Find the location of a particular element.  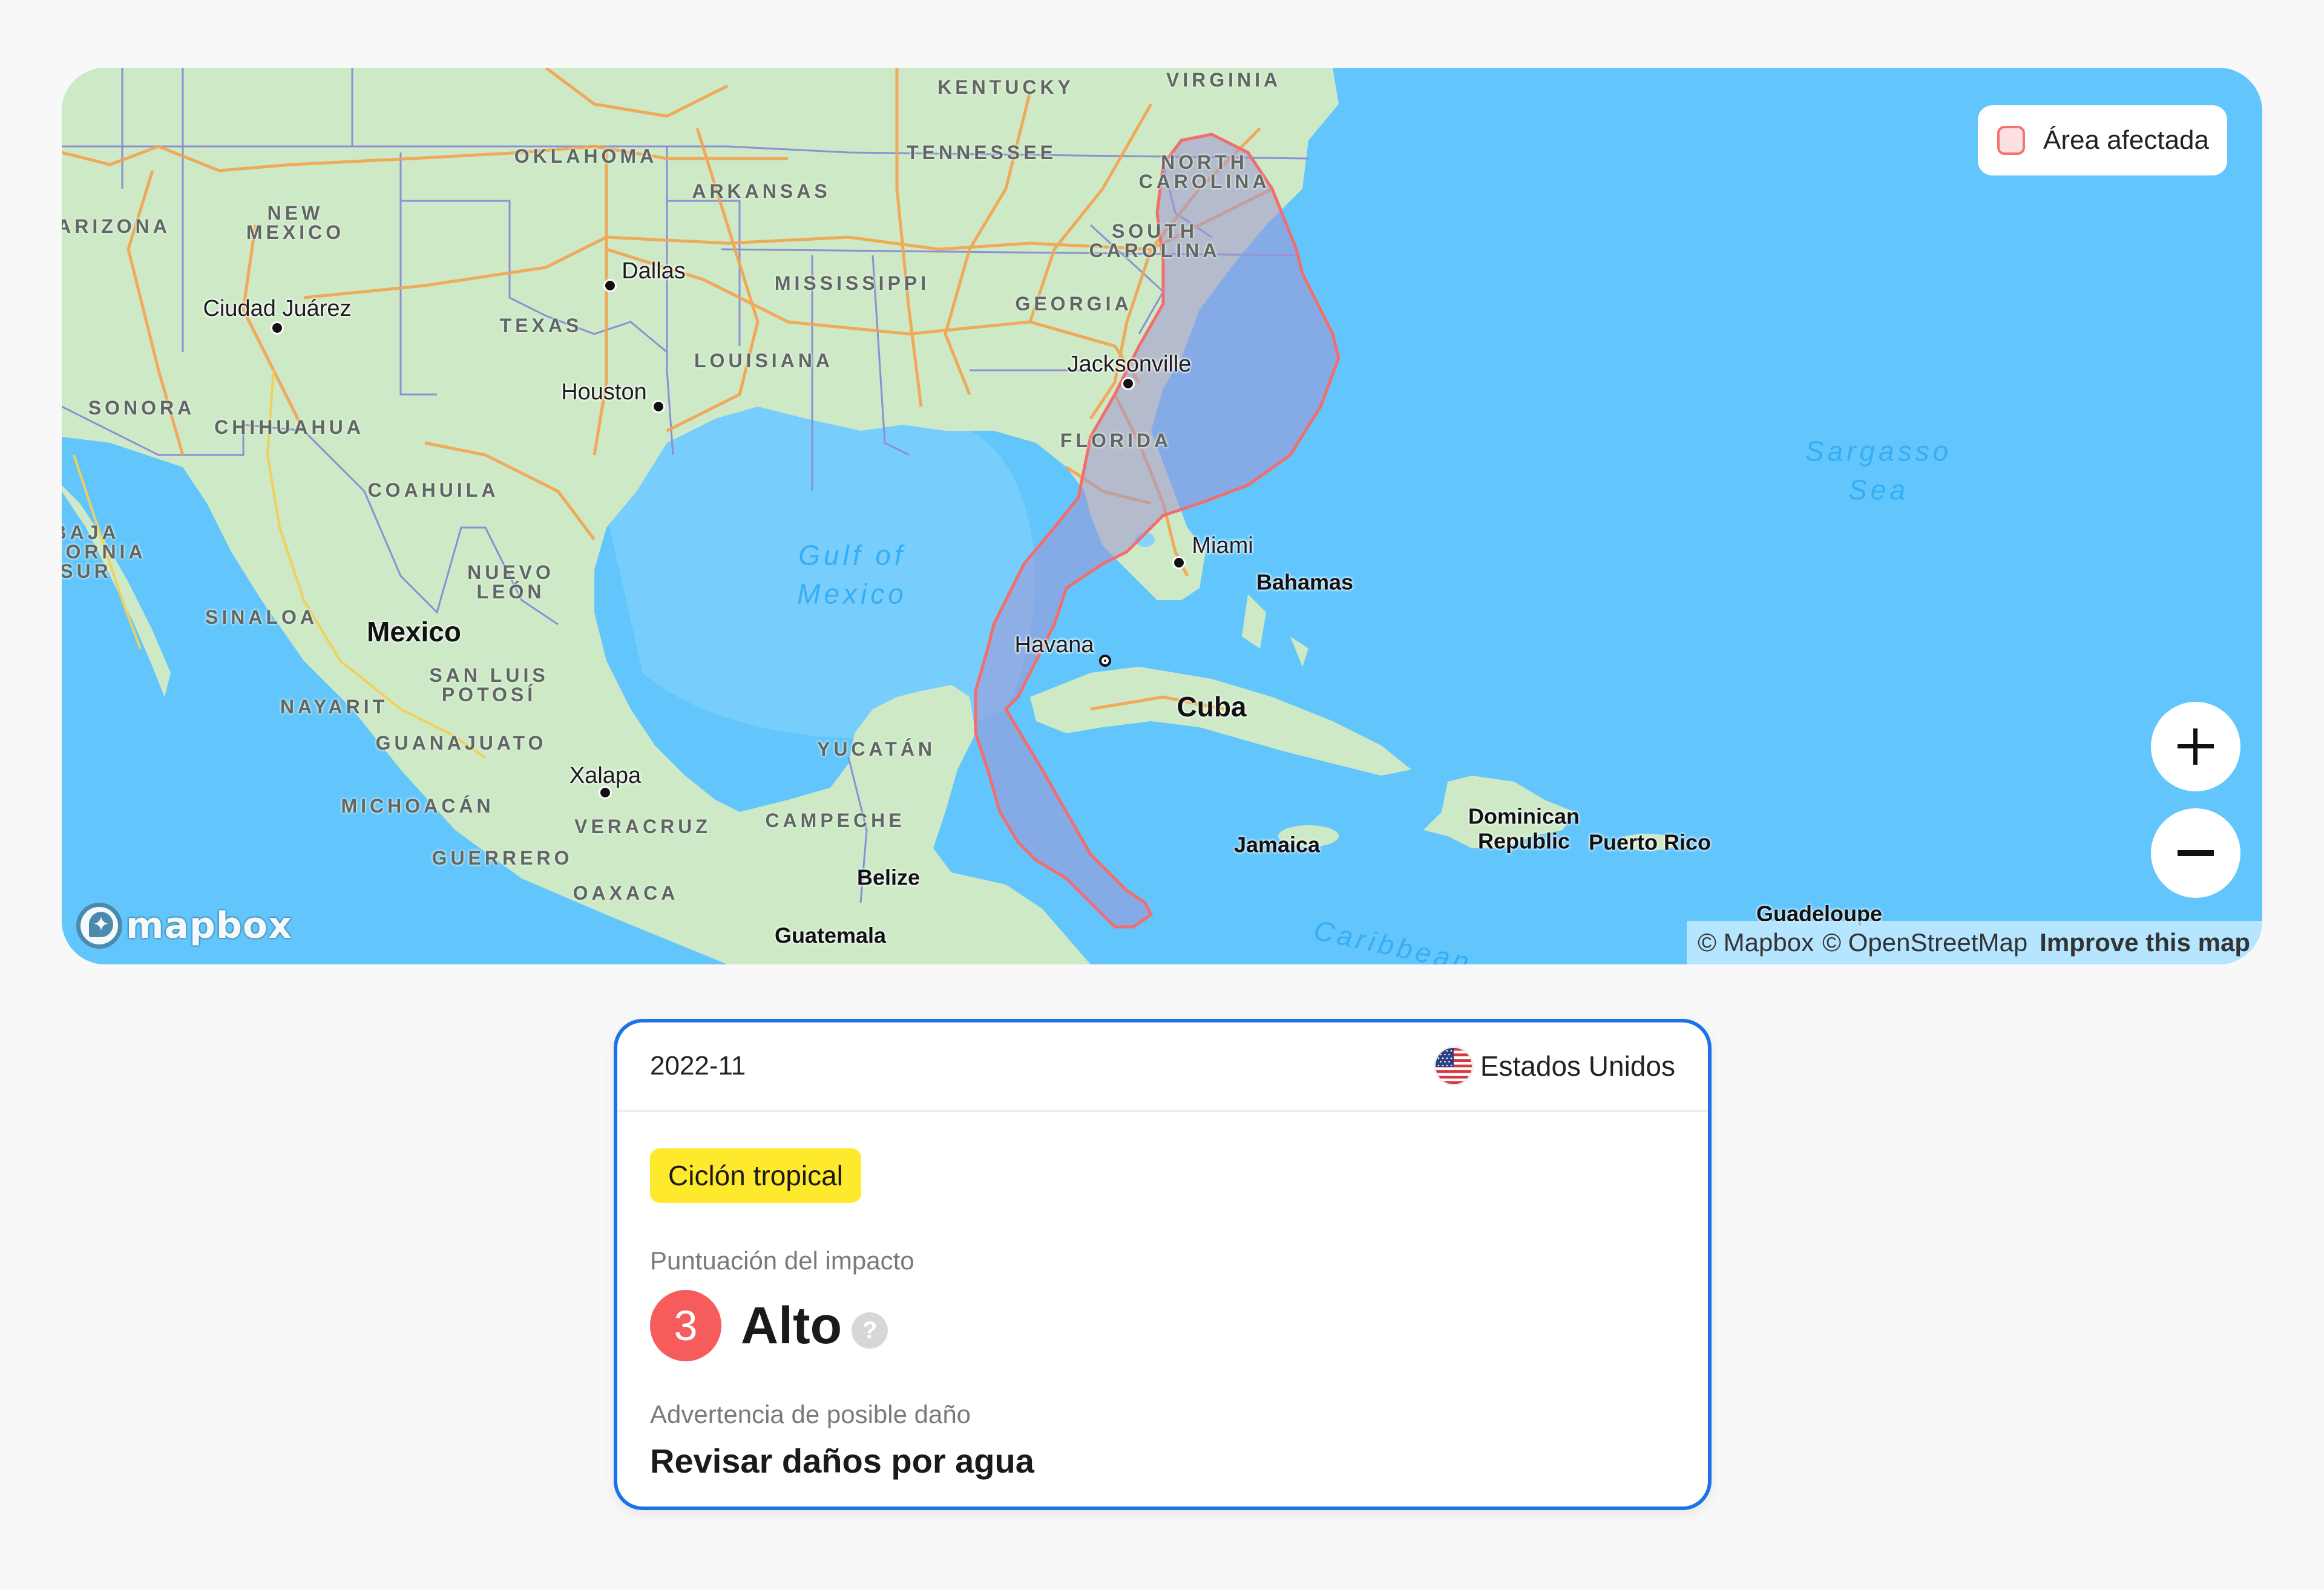

label-havana: Havana is located at coordinates (1054, 645).